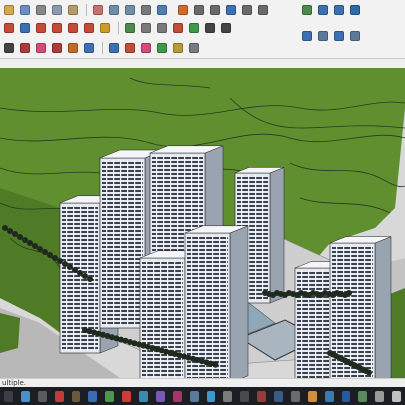  I want to click on eraser-button, so click(40, 48).